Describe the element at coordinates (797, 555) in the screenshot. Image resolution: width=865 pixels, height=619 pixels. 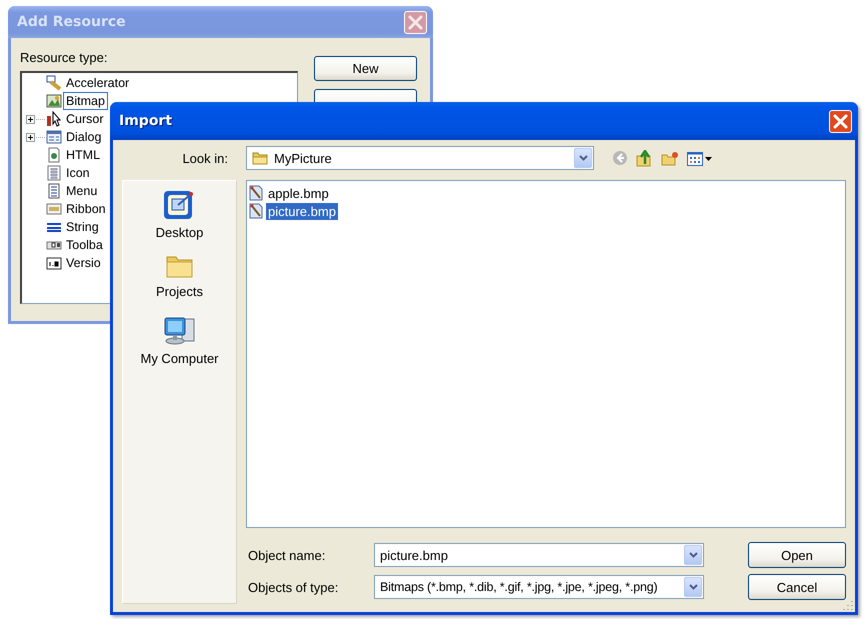
I see `open-button: Open` at that location.